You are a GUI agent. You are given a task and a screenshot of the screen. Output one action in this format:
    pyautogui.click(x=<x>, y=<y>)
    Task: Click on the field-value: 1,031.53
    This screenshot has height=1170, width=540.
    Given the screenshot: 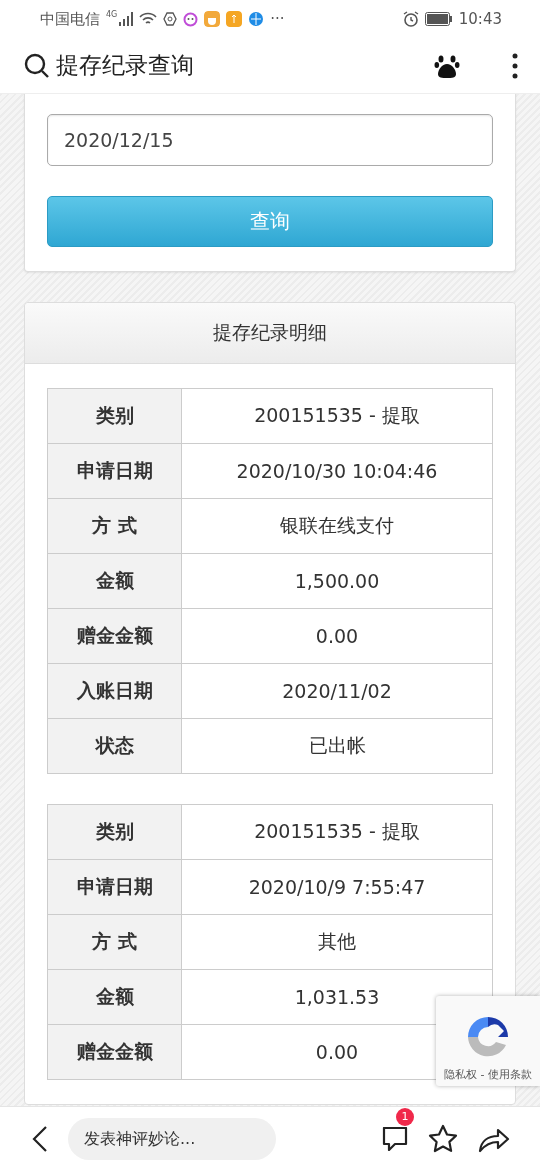 What is the action you would take?
    pyautogui.click(x=337, y=997)
    